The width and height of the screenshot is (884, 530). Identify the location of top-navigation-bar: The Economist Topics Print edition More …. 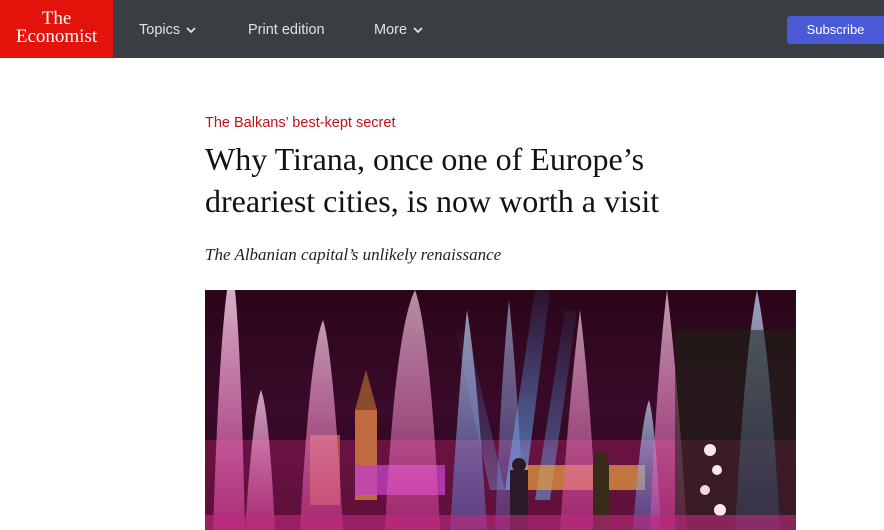
(442, 29).